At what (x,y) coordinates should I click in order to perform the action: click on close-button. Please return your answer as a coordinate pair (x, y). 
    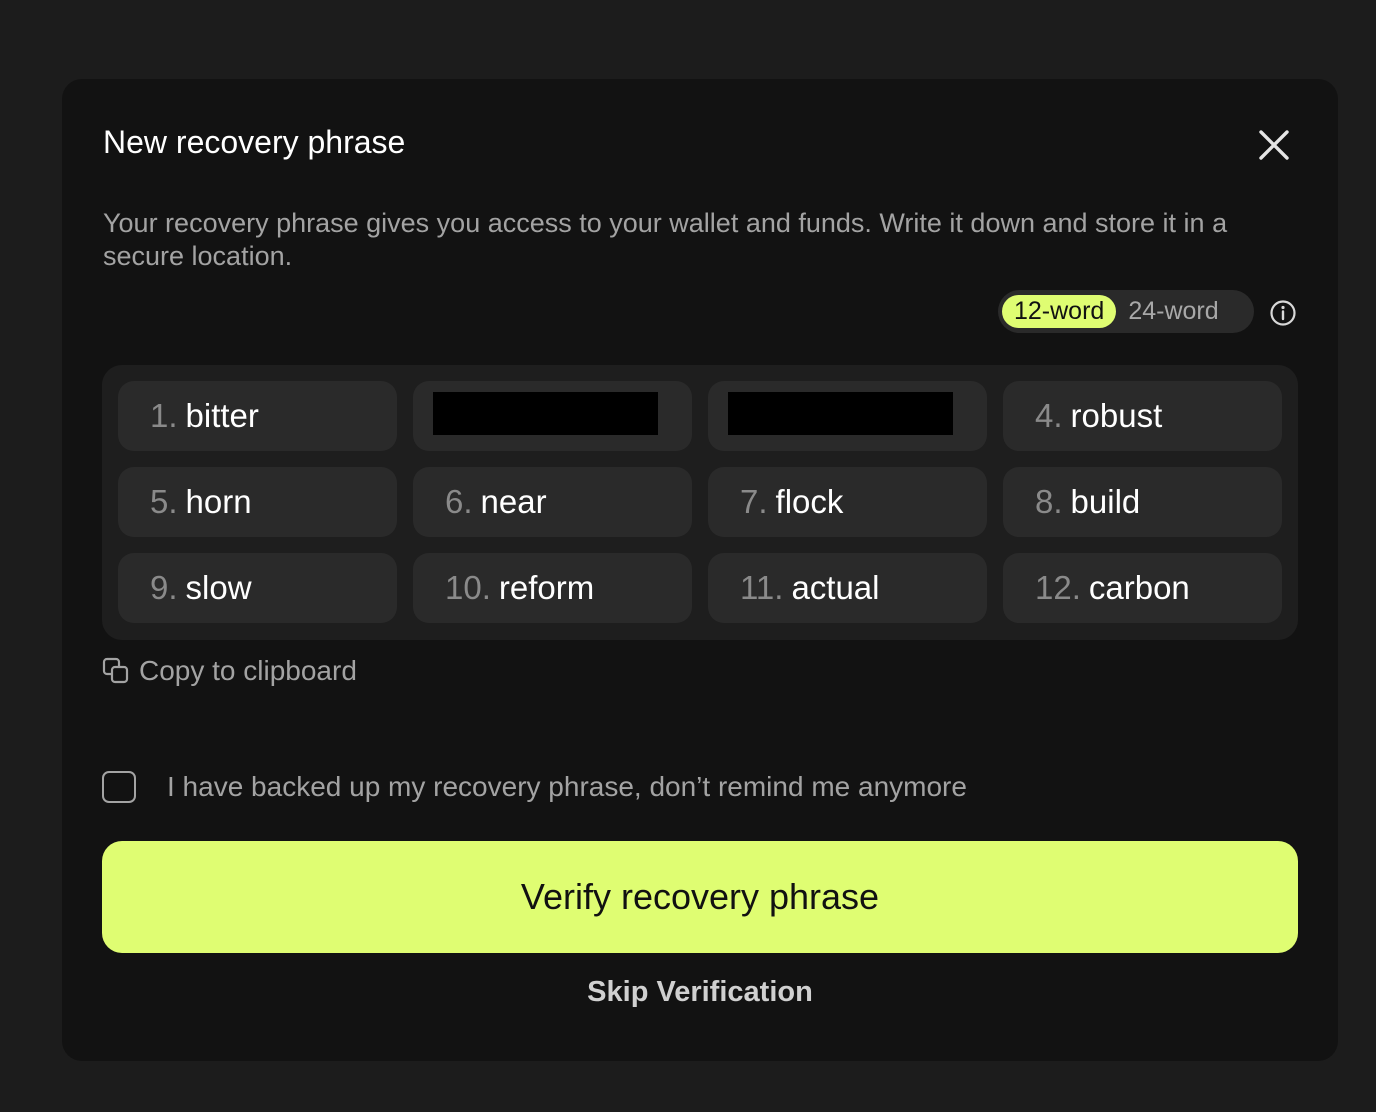
    Looking at the image, I should click on (1274, 145).